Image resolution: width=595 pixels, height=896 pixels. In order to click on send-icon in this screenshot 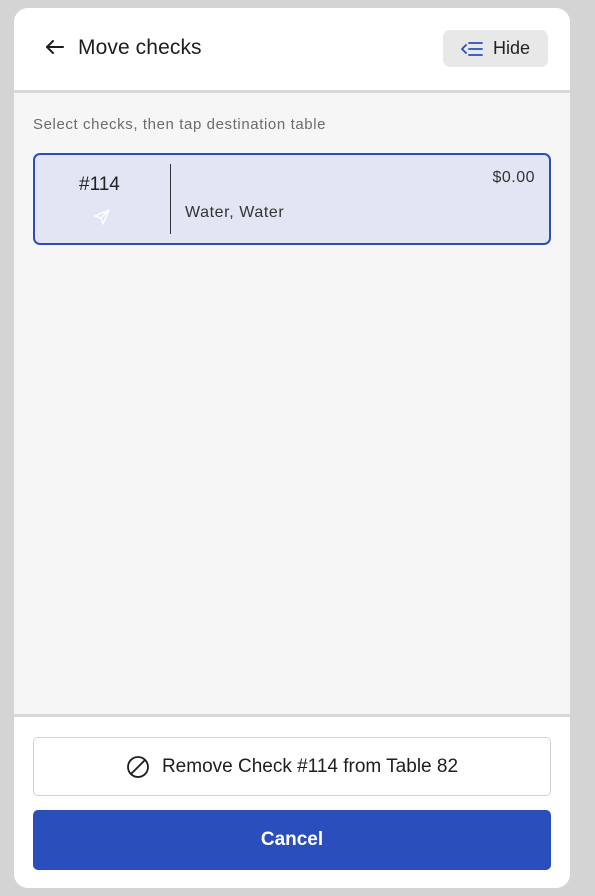, I will do `click(102, 217)`.